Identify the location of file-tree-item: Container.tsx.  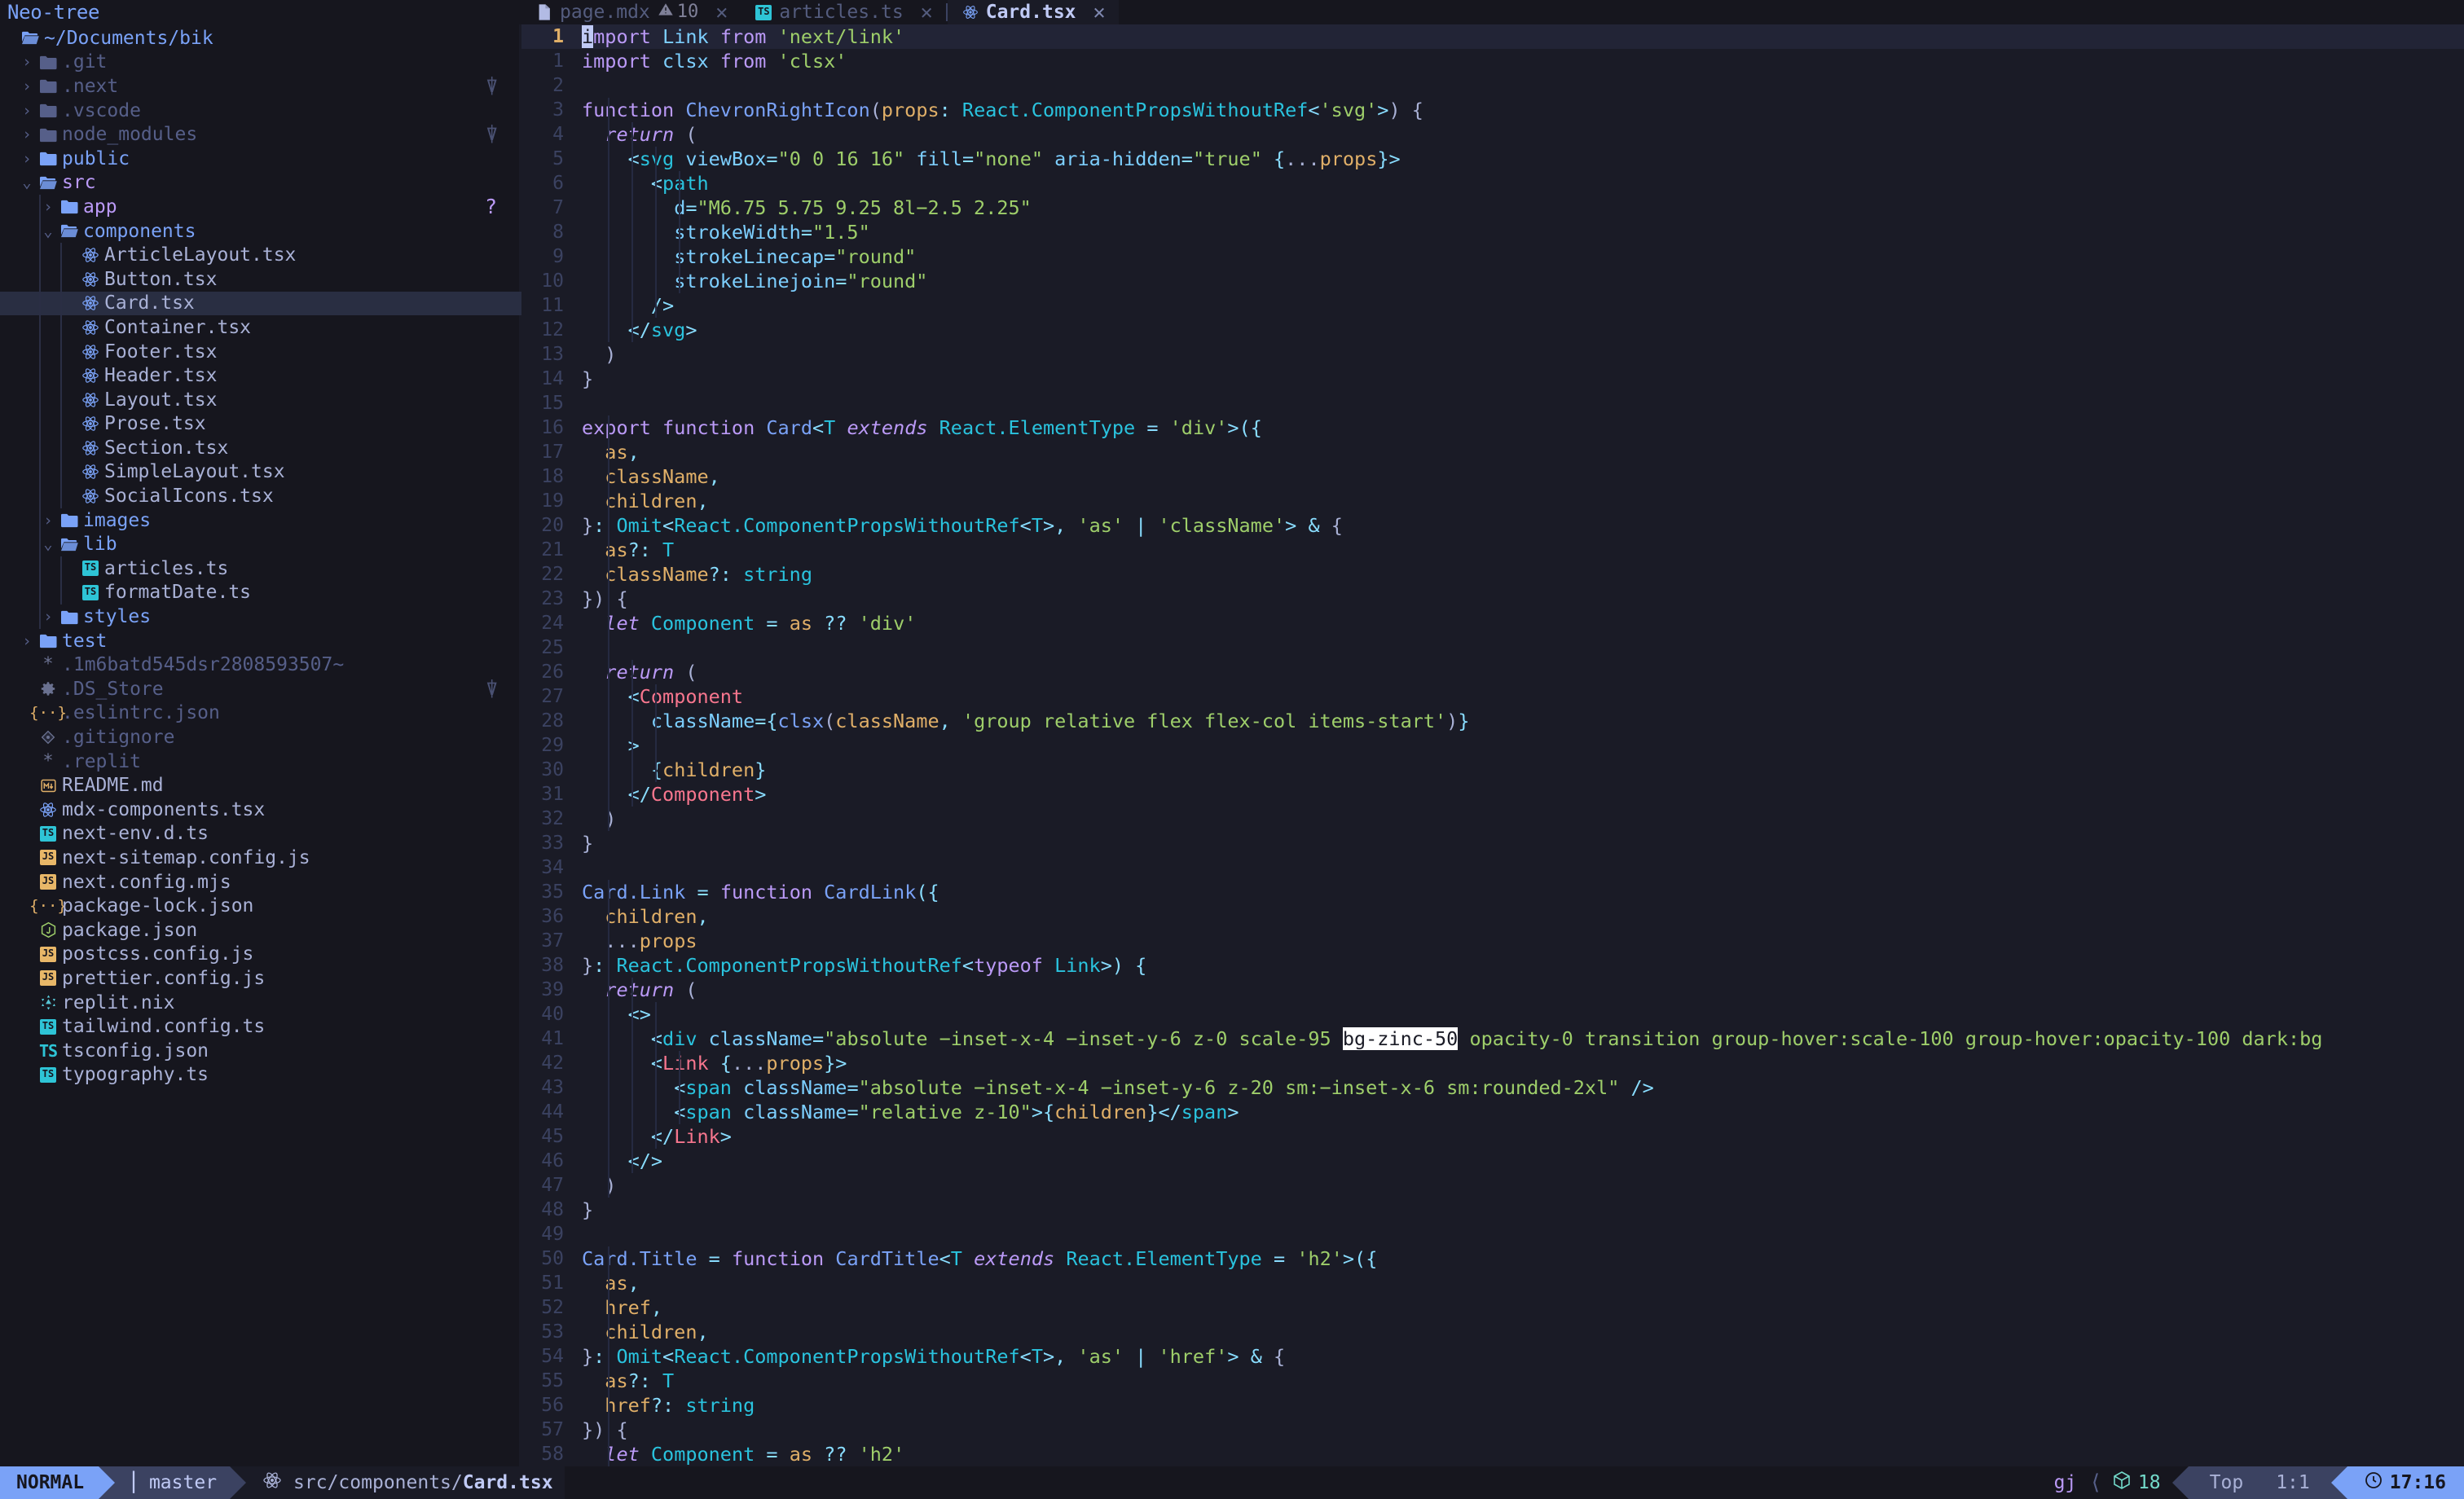
(260, 327).